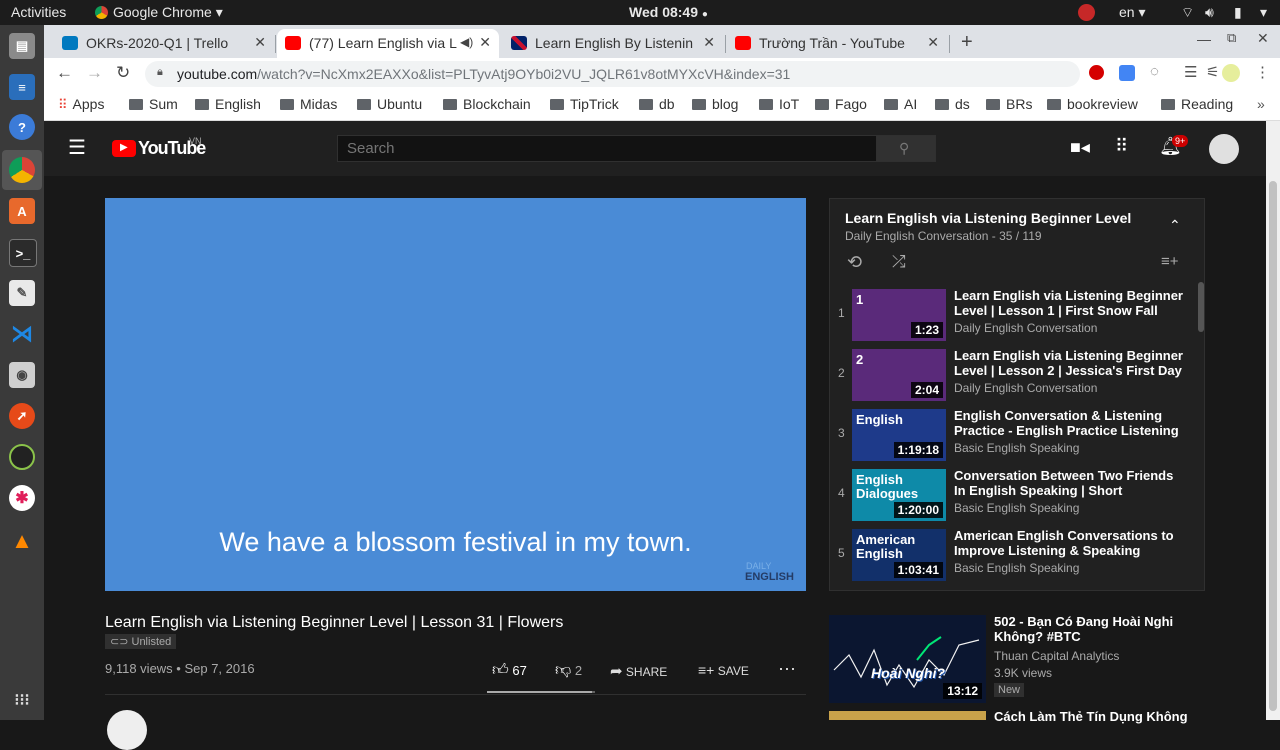  What do you see at coordinates (153, 104) in the screenshot?
I see `bookmark-sum: Sum` at bounding box center [153, 104].